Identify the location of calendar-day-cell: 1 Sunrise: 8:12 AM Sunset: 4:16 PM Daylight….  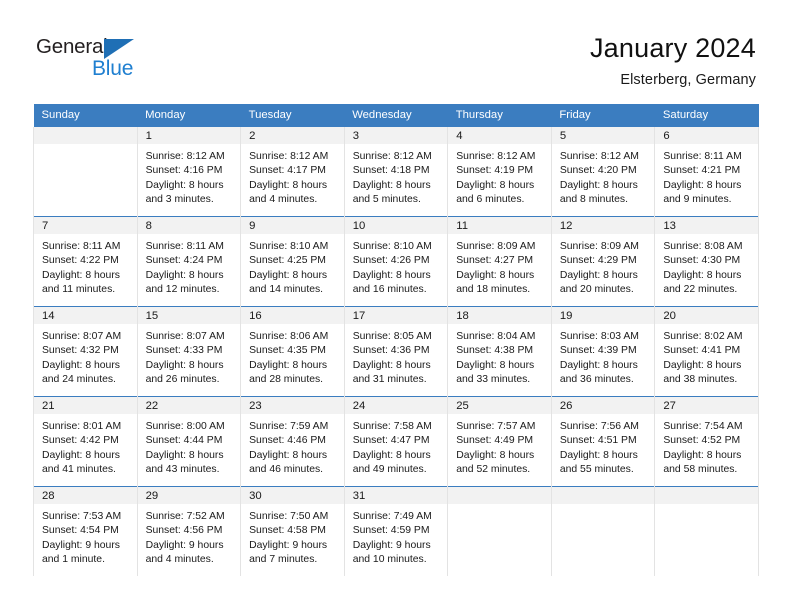
(189, 172).